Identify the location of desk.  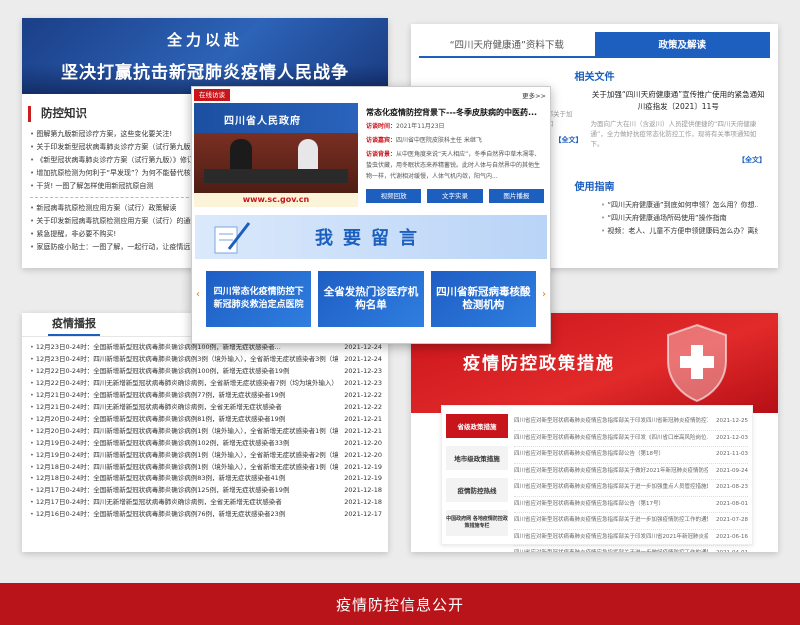
(276, 176).